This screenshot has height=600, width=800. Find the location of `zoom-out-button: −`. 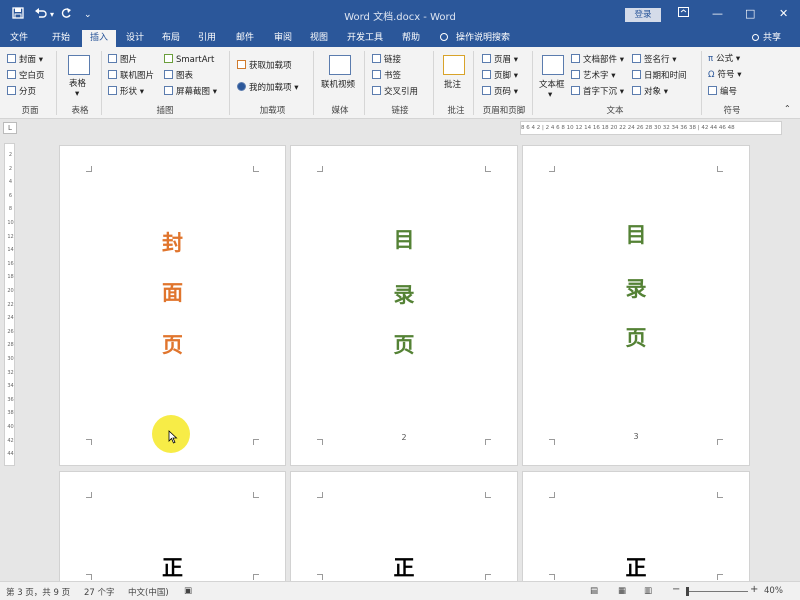

zoom-out-button: − is located at coordinates (676, 589).